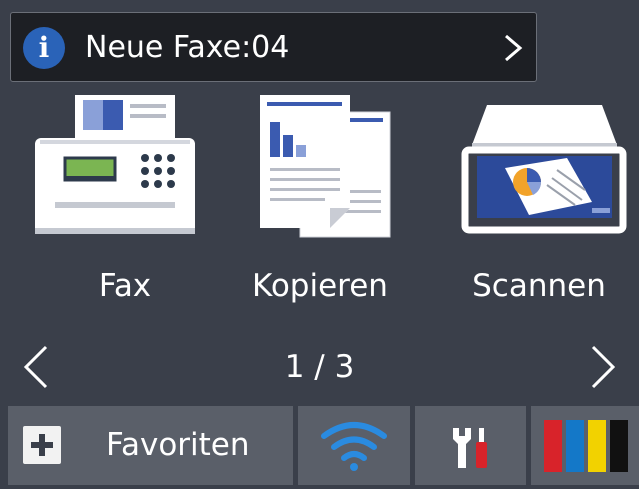 Image resolution: width=639 pixels, height=489 pixels. What do you see at coordinates (544, 169) in the screenshot?
I see `scanner-icon` at bounding box center [544, 169].